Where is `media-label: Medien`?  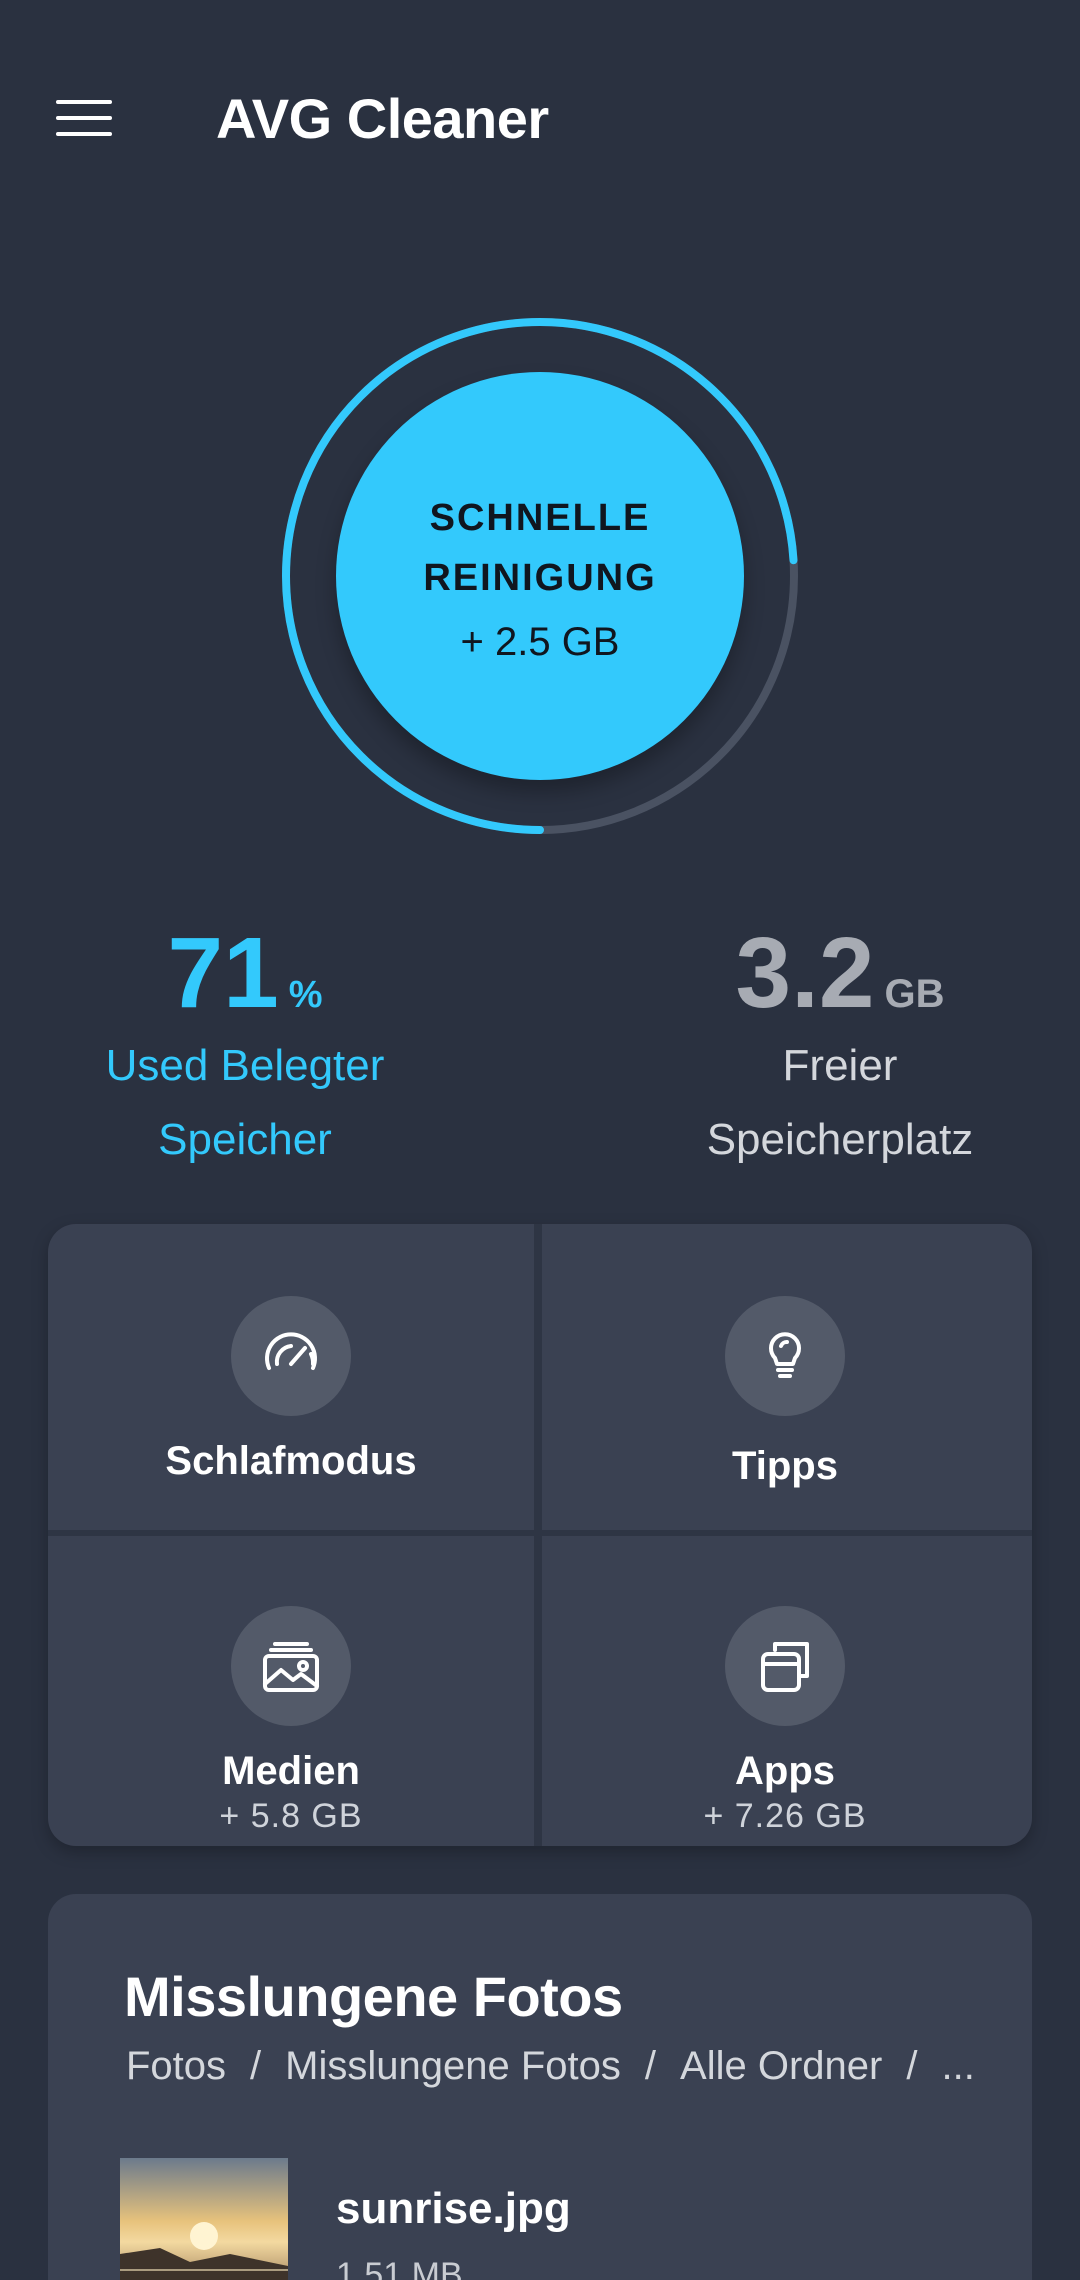 media-label: Medien is located at coordinates (291, 1771).